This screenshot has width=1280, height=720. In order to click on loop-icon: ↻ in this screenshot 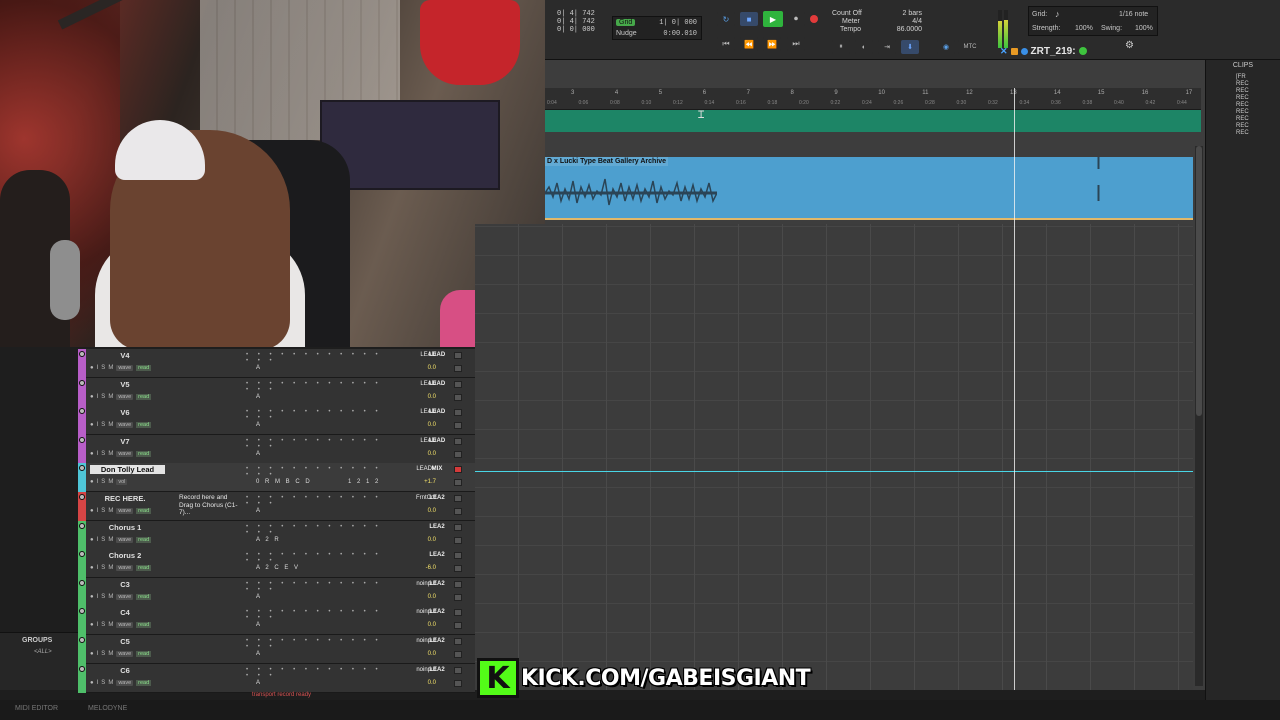, I will do `click(726, 19)`.